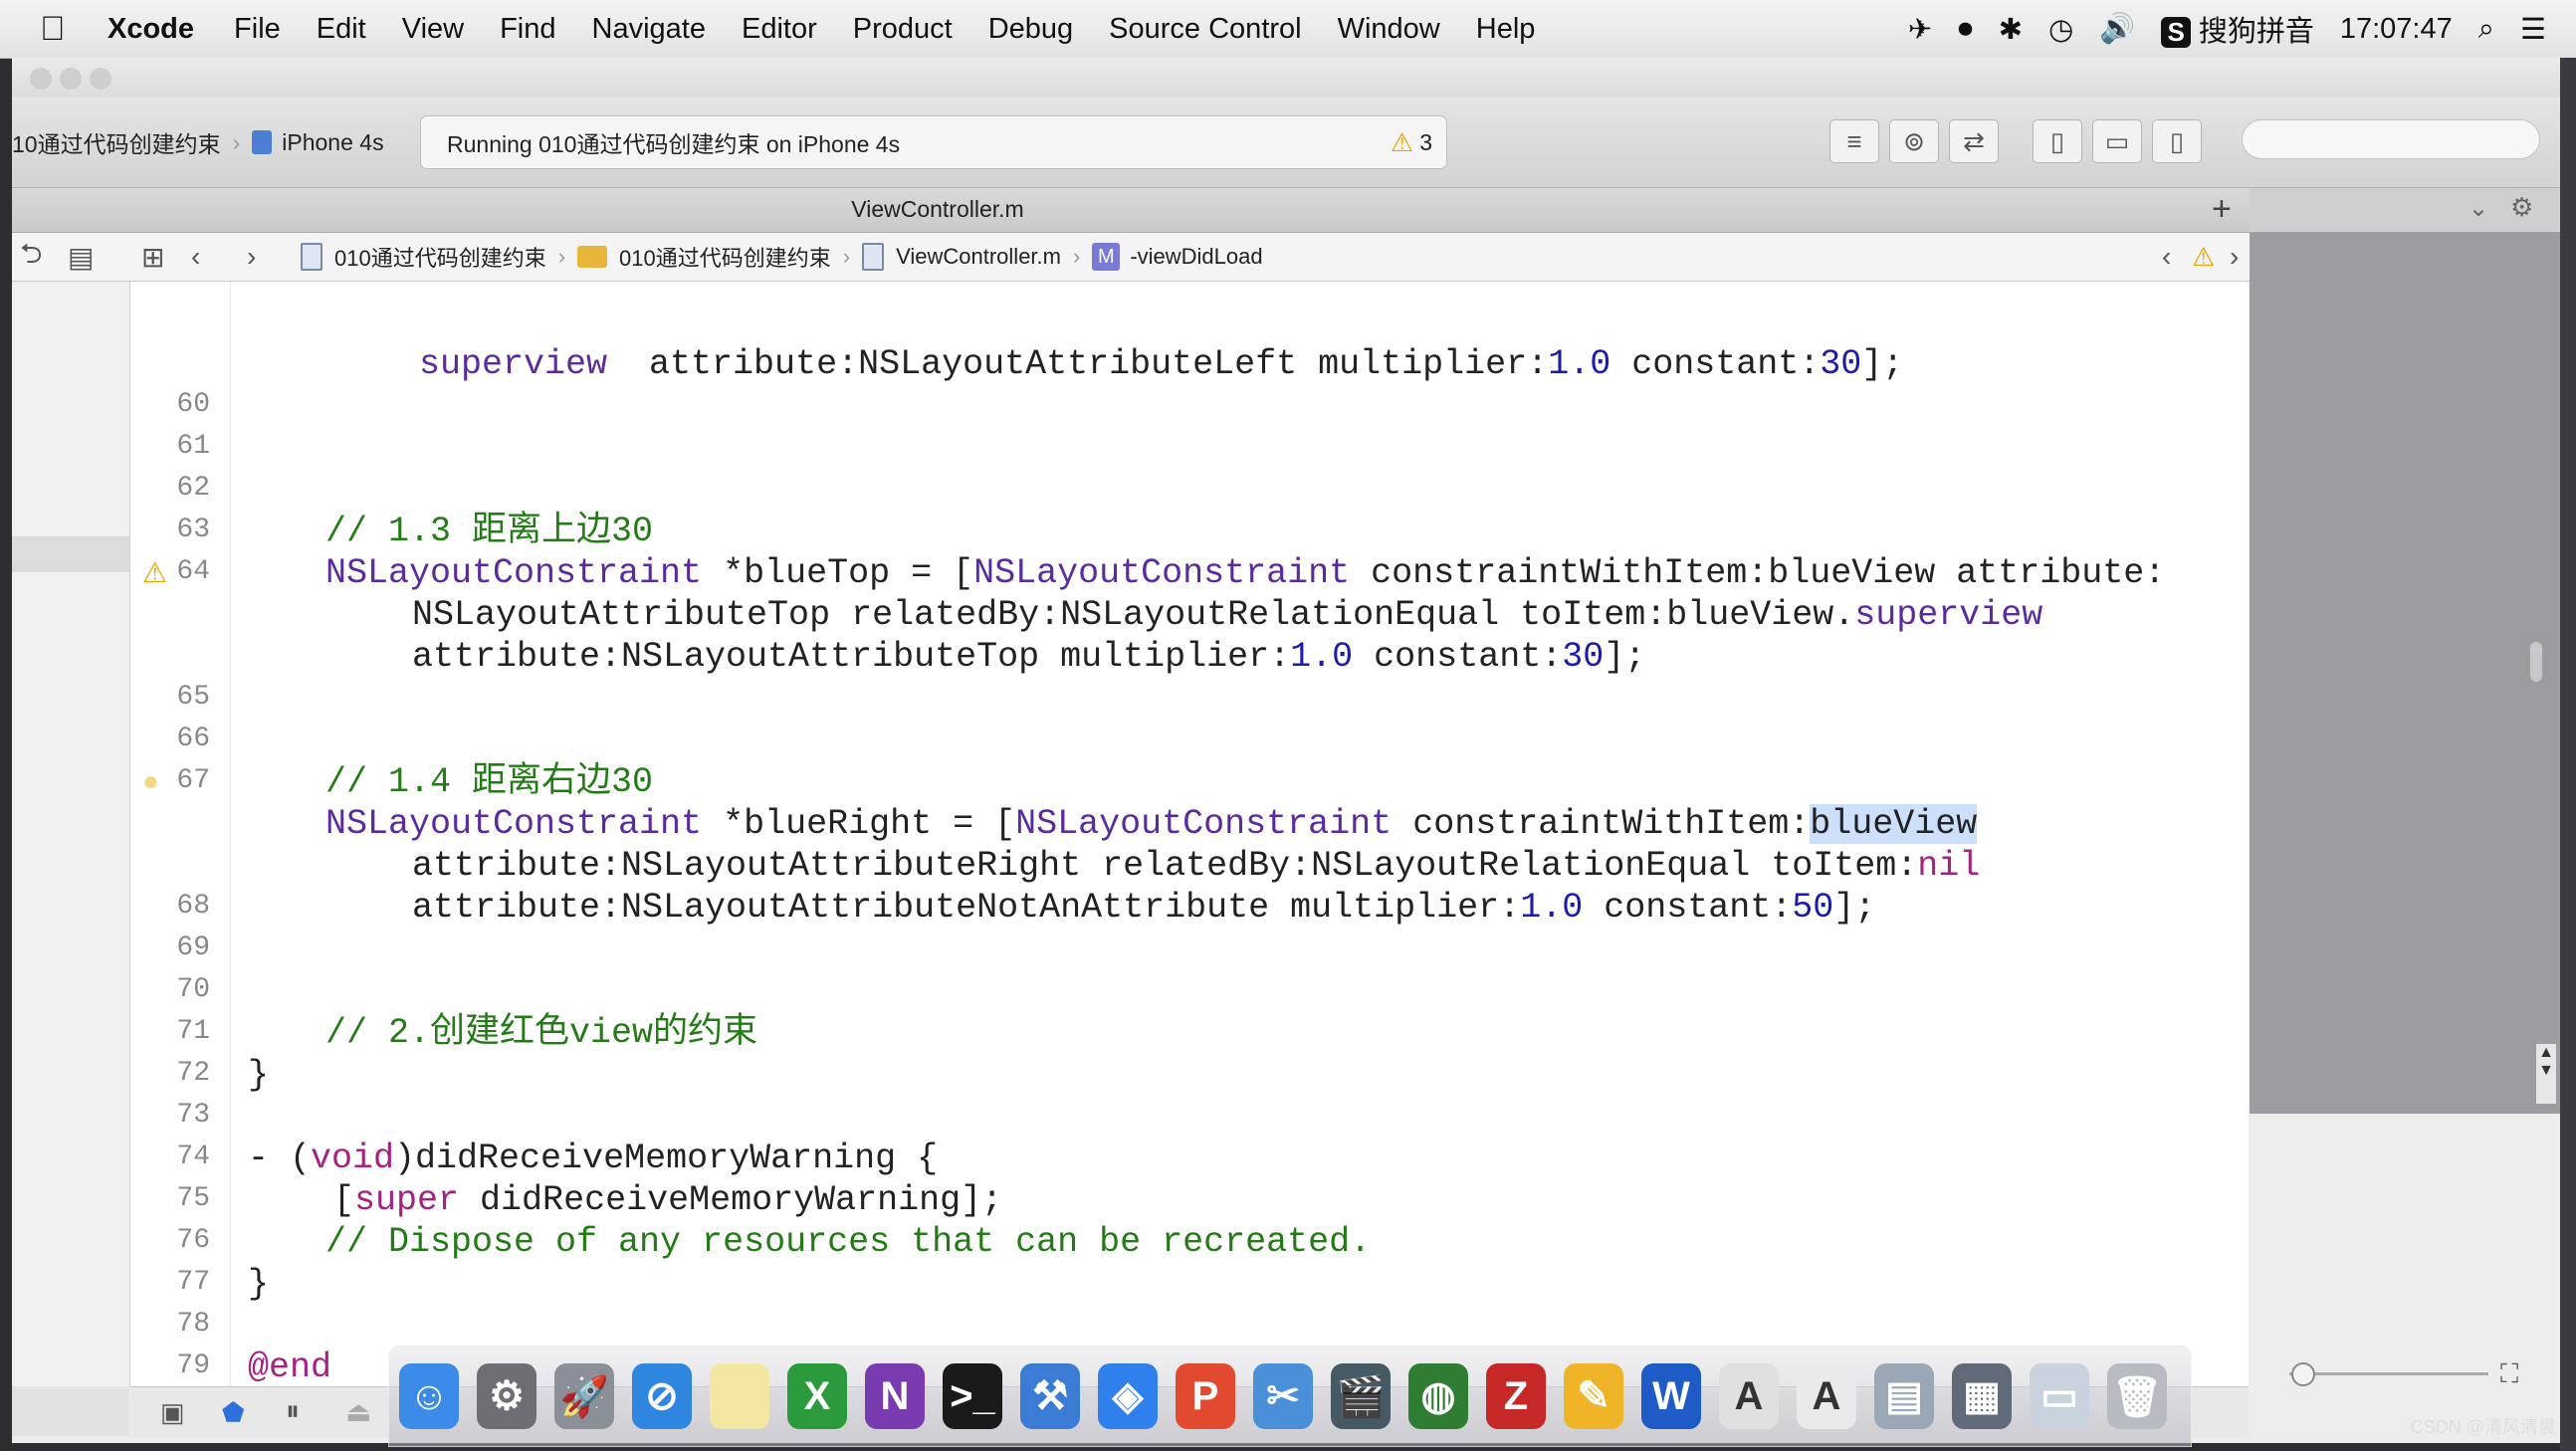  Describe the element at coordinates (150, 30) in the screenshot. I see `menu-app-name: Xcode` at that location.